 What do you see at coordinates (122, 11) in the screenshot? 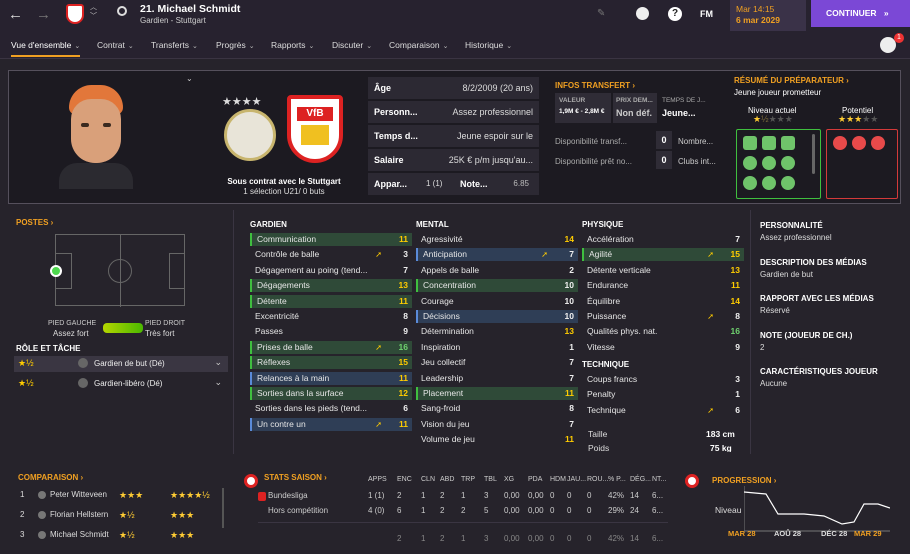
I see `search-icon` at bounding box center [122, 11].